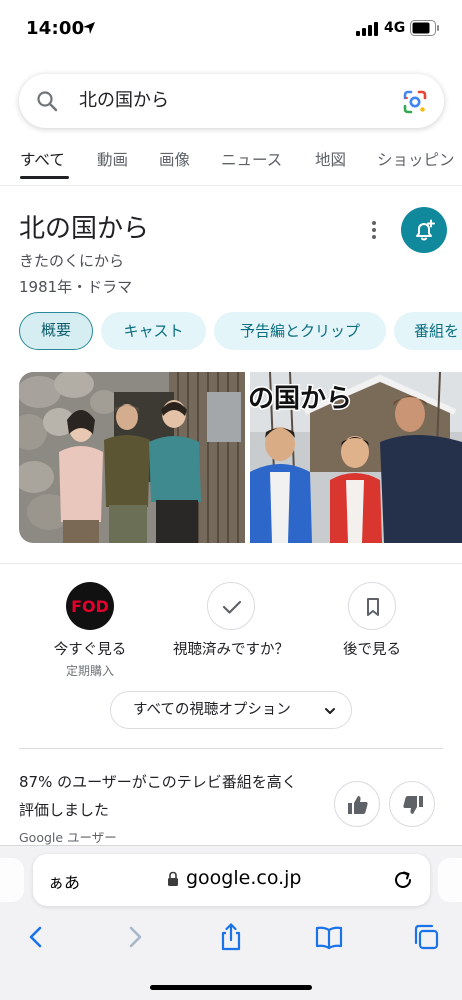 Image resolution: width=462 pixels, height=1000 pixels. I want to click on watch-later-label: 後で見る, so click(372, 650).